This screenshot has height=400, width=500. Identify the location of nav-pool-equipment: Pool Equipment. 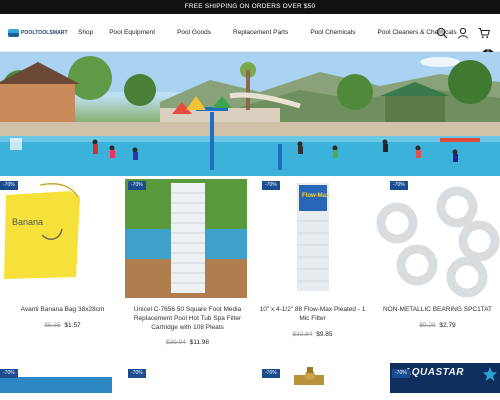
(132, 32).